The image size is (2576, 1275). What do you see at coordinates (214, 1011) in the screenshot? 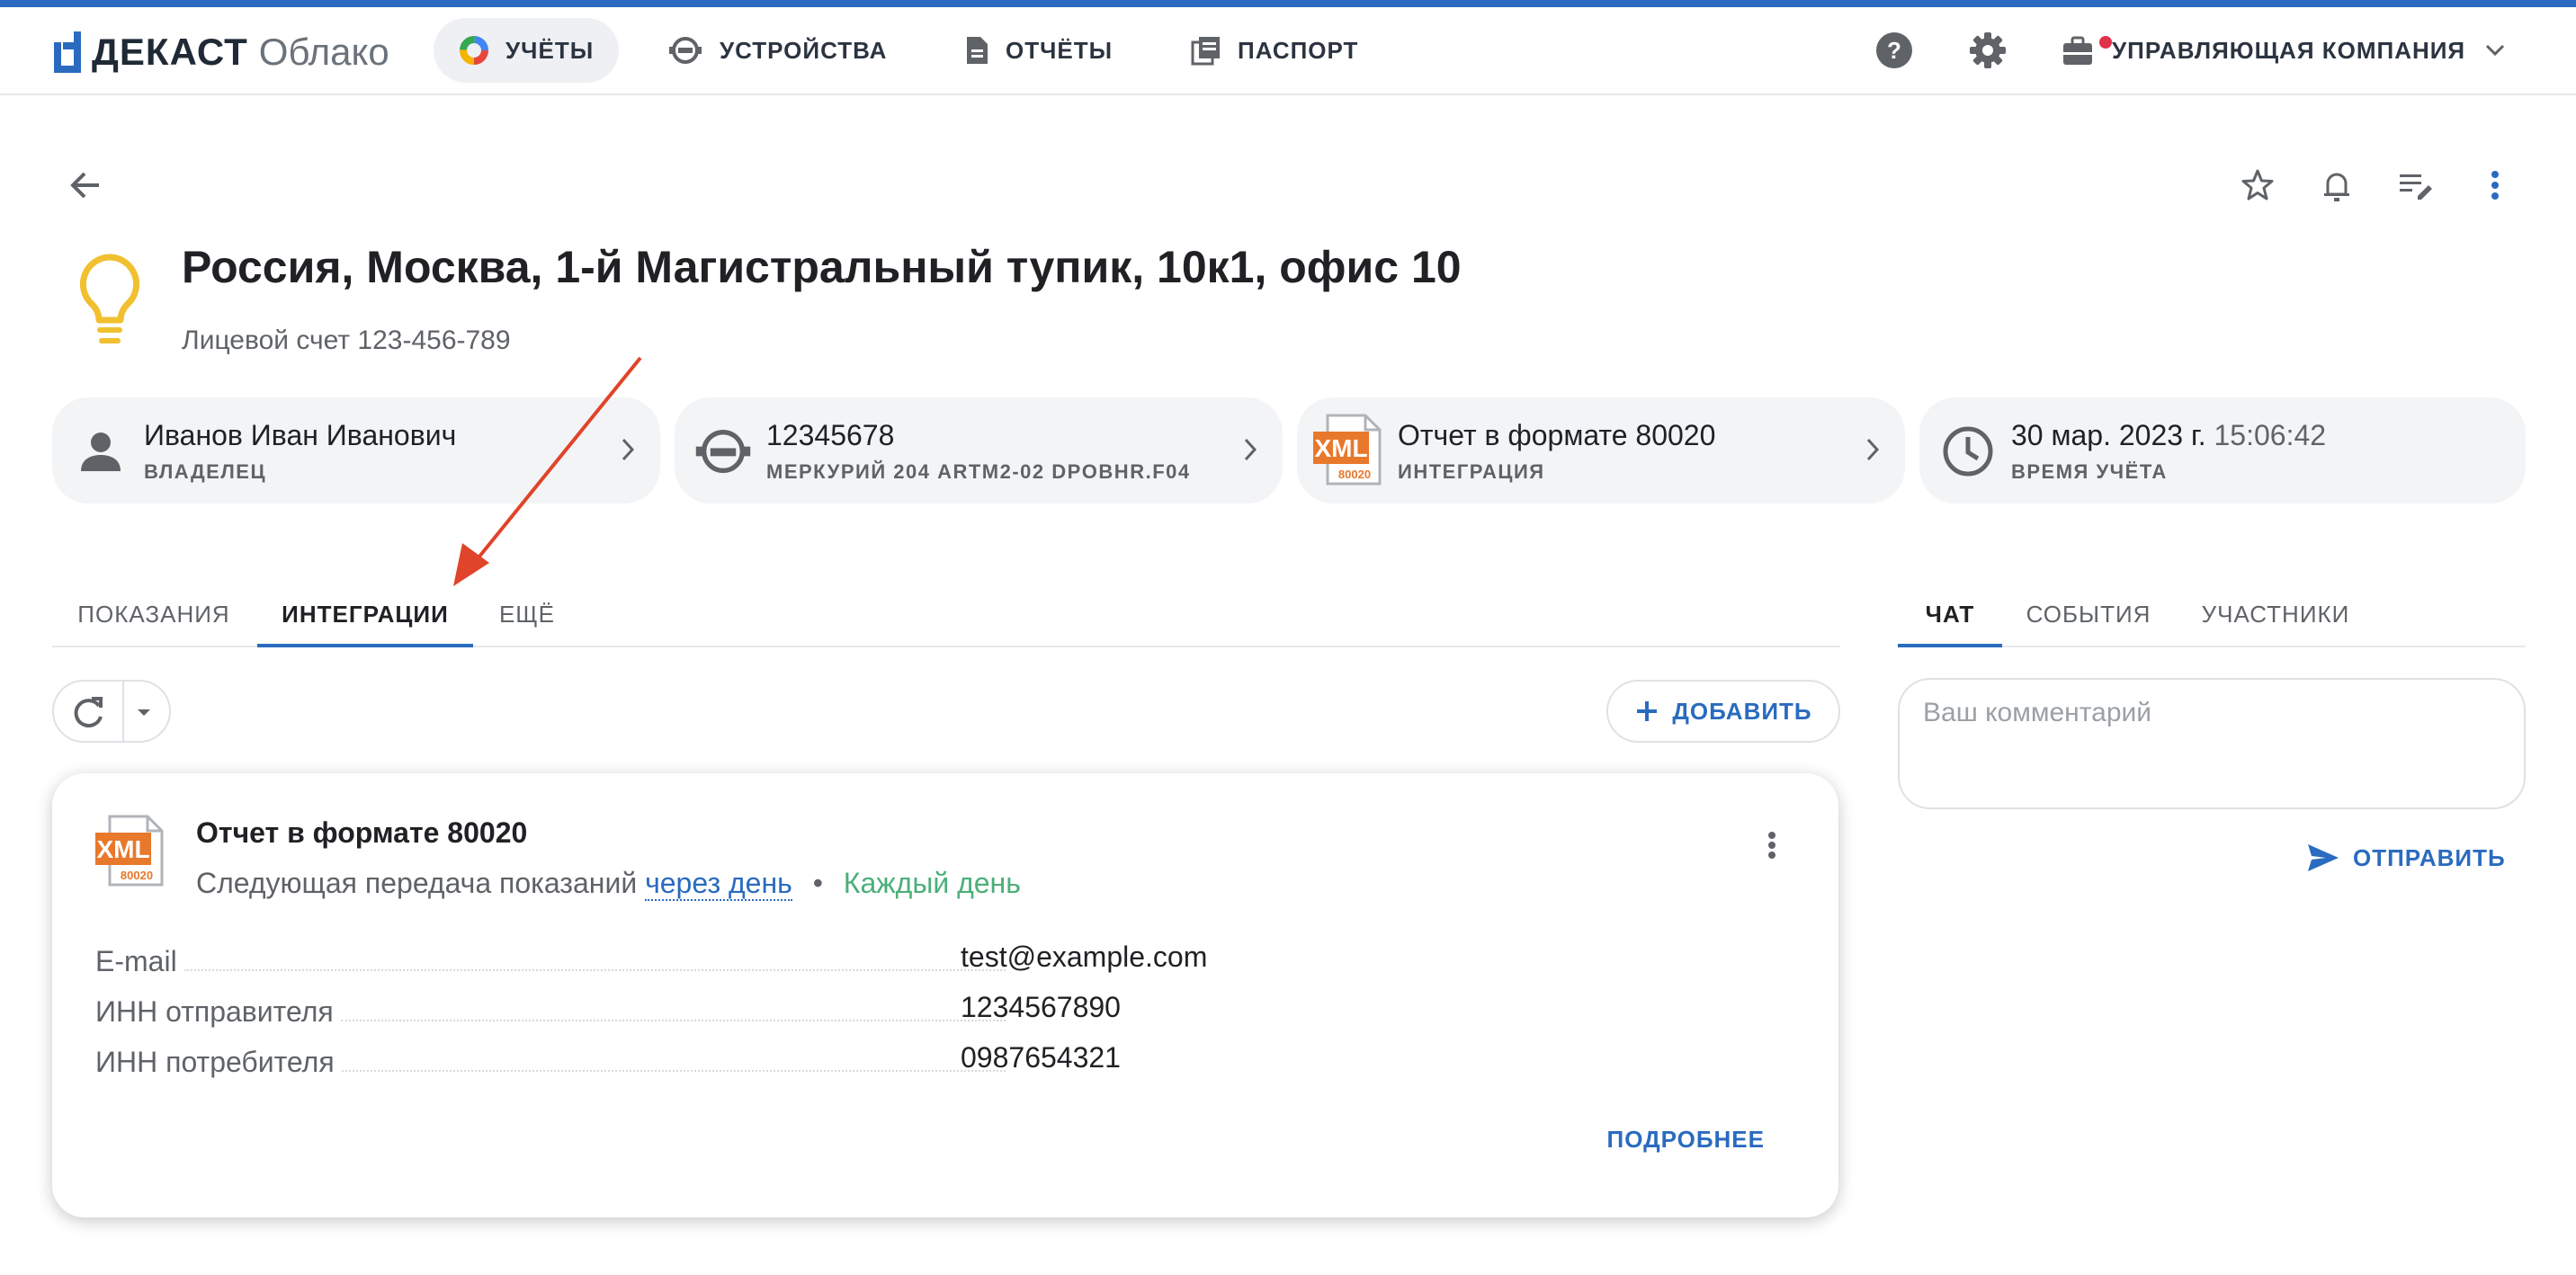
I see `field-label: ИНН отправителя` at bounding box center [214, 1011].